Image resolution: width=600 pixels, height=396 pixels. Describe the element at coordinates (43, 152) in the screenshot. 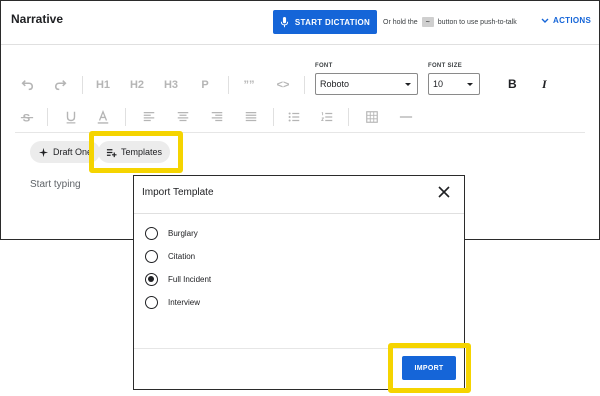

I see `sparkle-icon` at that location.